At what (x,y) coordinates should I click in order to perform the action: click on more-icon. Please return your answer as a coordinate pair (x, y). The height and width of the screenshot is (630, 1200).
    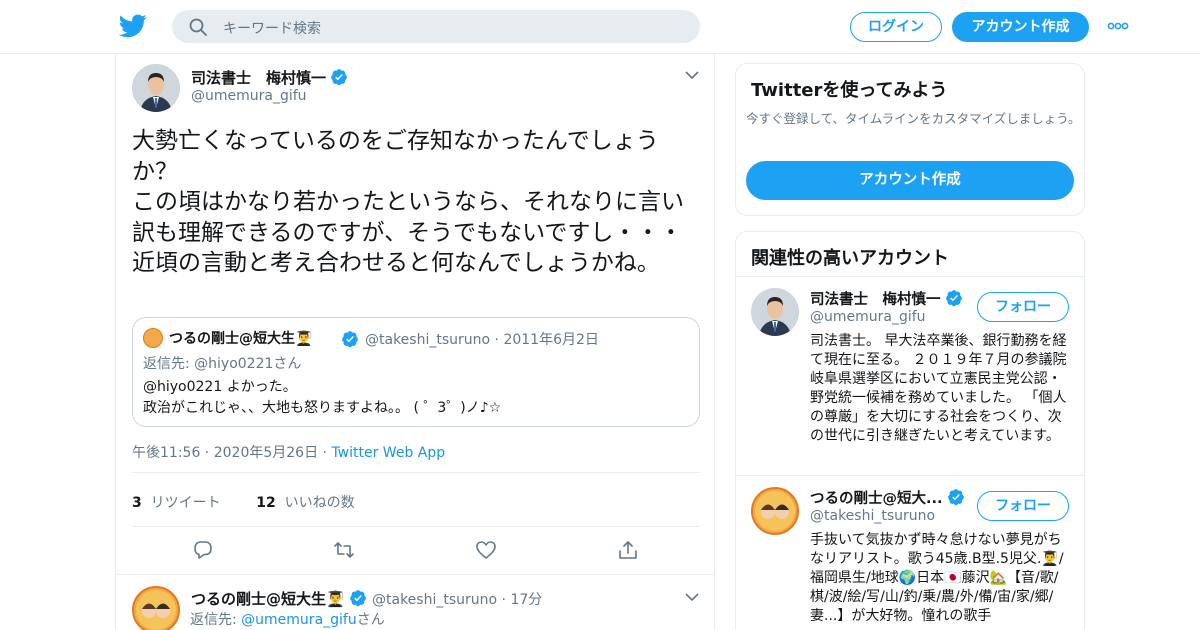
    Looking at the image, I should click on (1118, 26).